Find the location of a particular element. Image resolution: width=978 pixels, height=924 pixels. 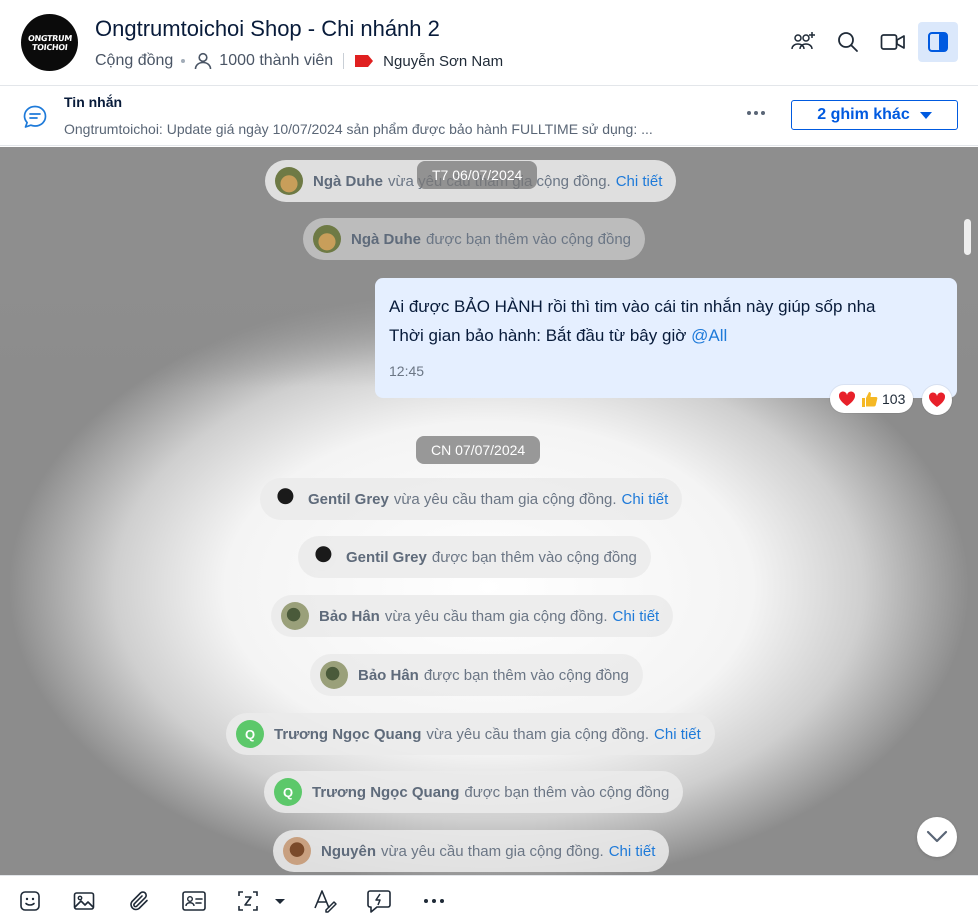

pinned-label: Tin nhắn is located at coordinates (93, 102).